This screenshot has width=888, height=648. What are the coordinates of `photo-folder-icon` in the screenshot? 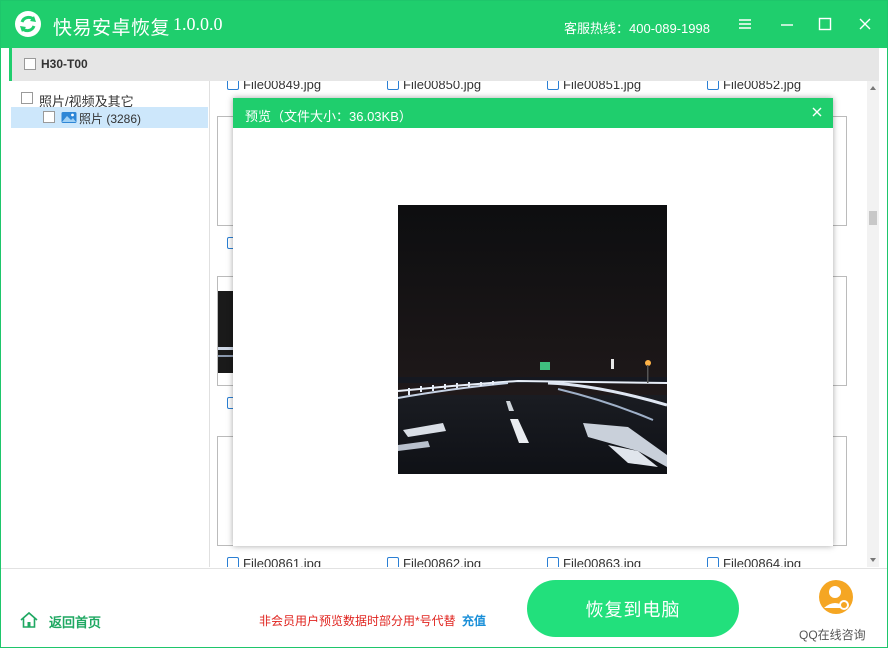 It's located at (69, 117).